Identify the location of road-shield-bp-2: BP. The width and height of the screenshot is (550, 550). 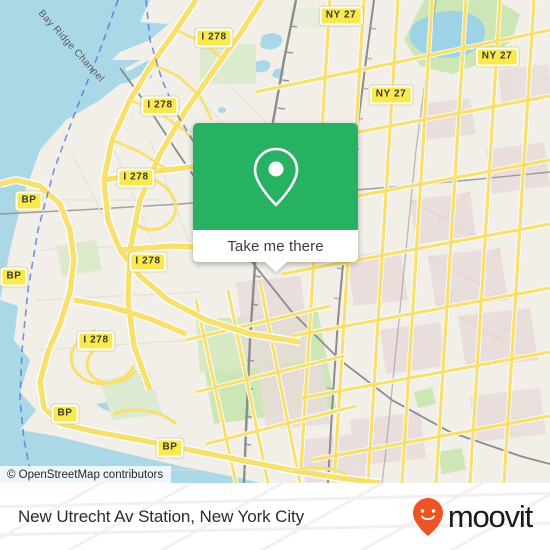
(14, 277).